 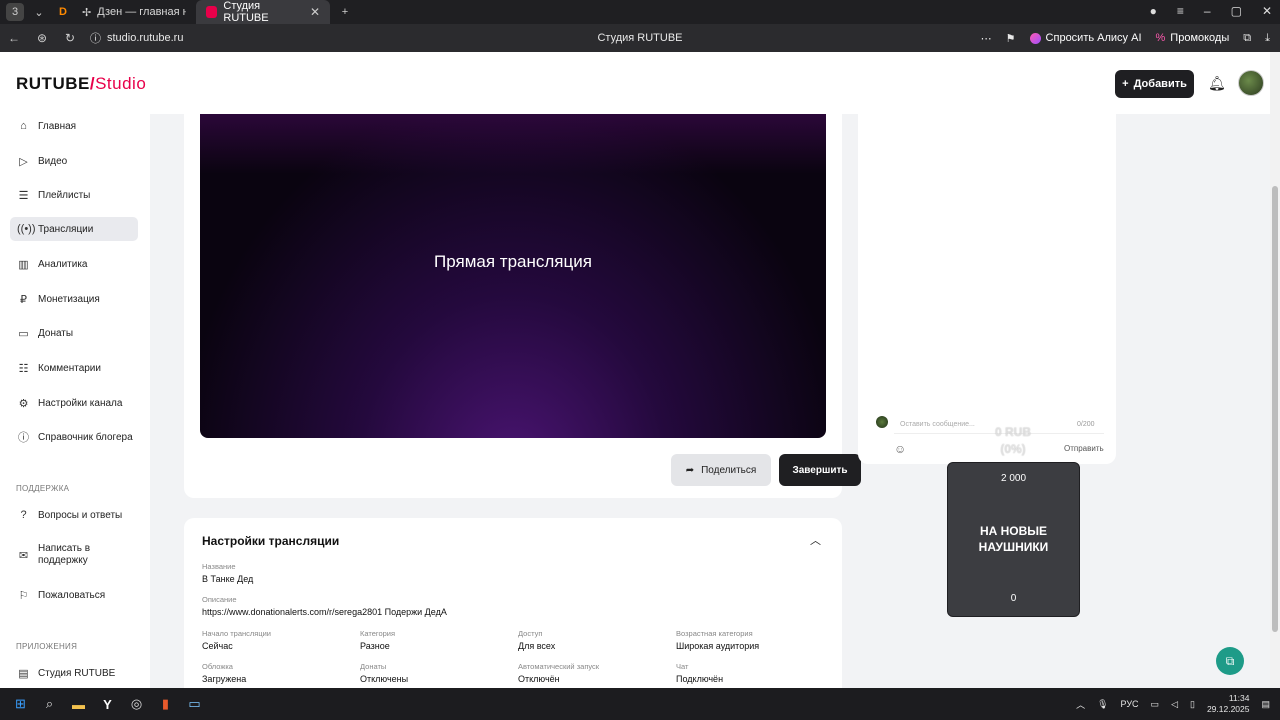 I want to click on yandex-home-icon: ⊛, so click(x=42, y=38).